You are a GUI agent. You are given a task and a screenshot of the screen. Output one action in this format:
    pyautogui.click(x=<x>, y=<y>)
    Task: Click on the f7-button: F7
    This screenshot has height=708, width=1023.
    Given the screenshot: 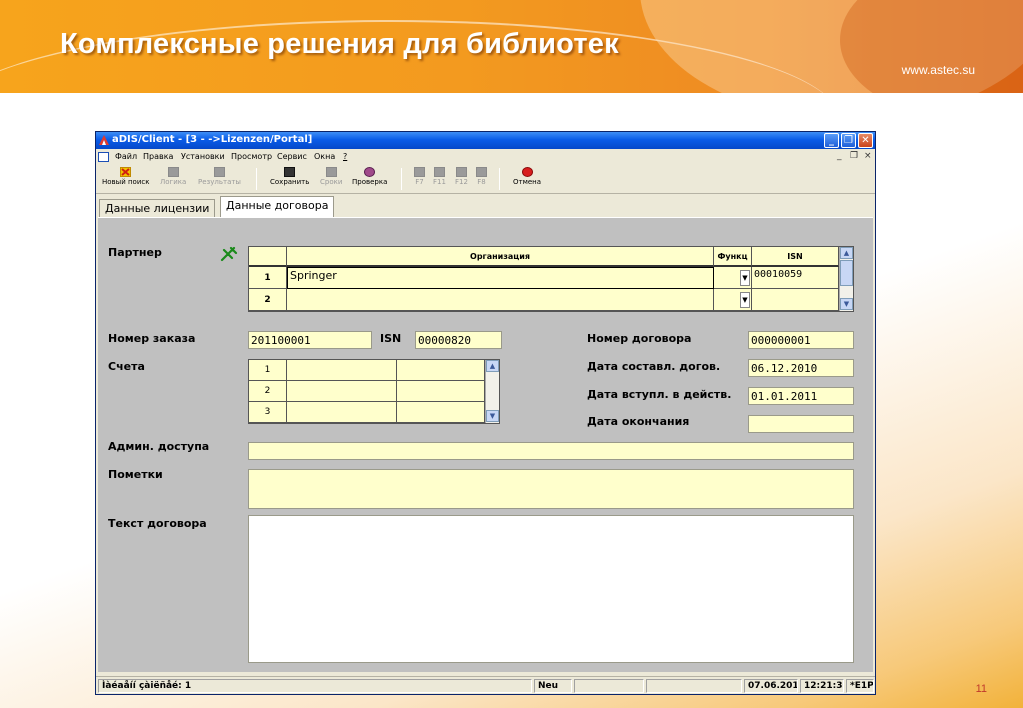 What is the action you would take?
    pyautogui.click(x=419, y=179)
    